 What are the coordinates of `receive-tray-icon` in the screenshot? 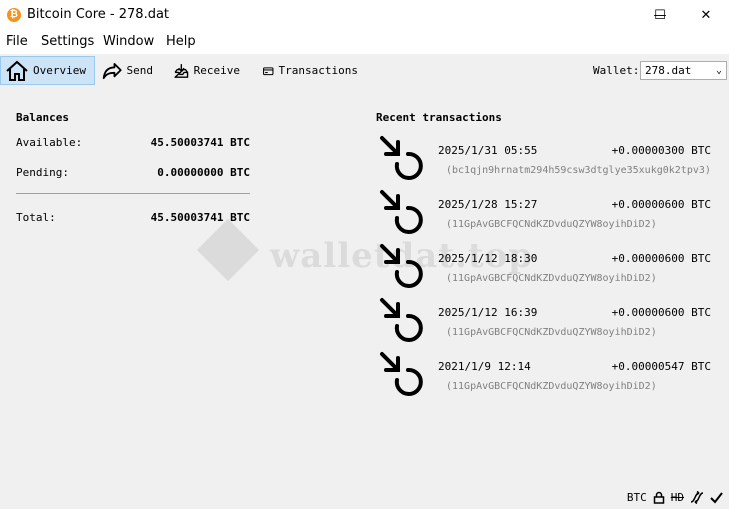 It's located at (181, 70).